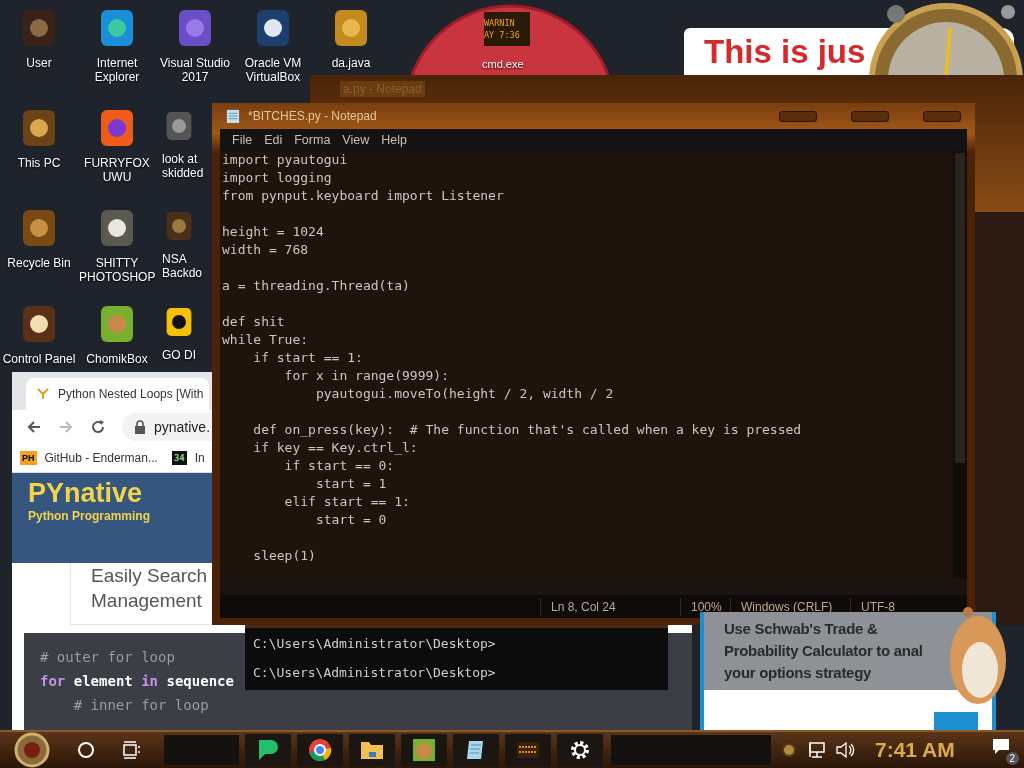 Image resolution: width=1024 pixels, height=768 pixels. Describe the element at coordinates (137, 681) in the screenshot. I see `code-line: for element in sequence` at that location.